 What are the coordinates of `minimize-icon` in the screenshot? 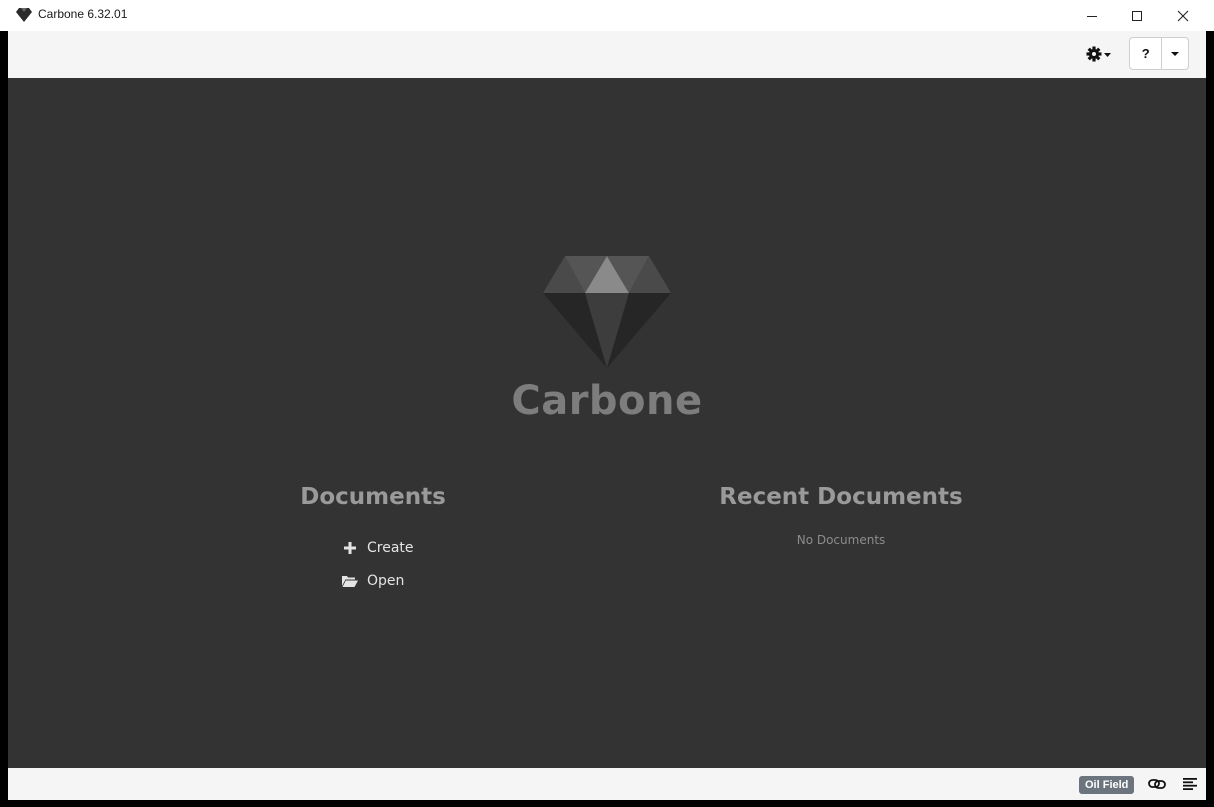 It's located at (1092, 16).